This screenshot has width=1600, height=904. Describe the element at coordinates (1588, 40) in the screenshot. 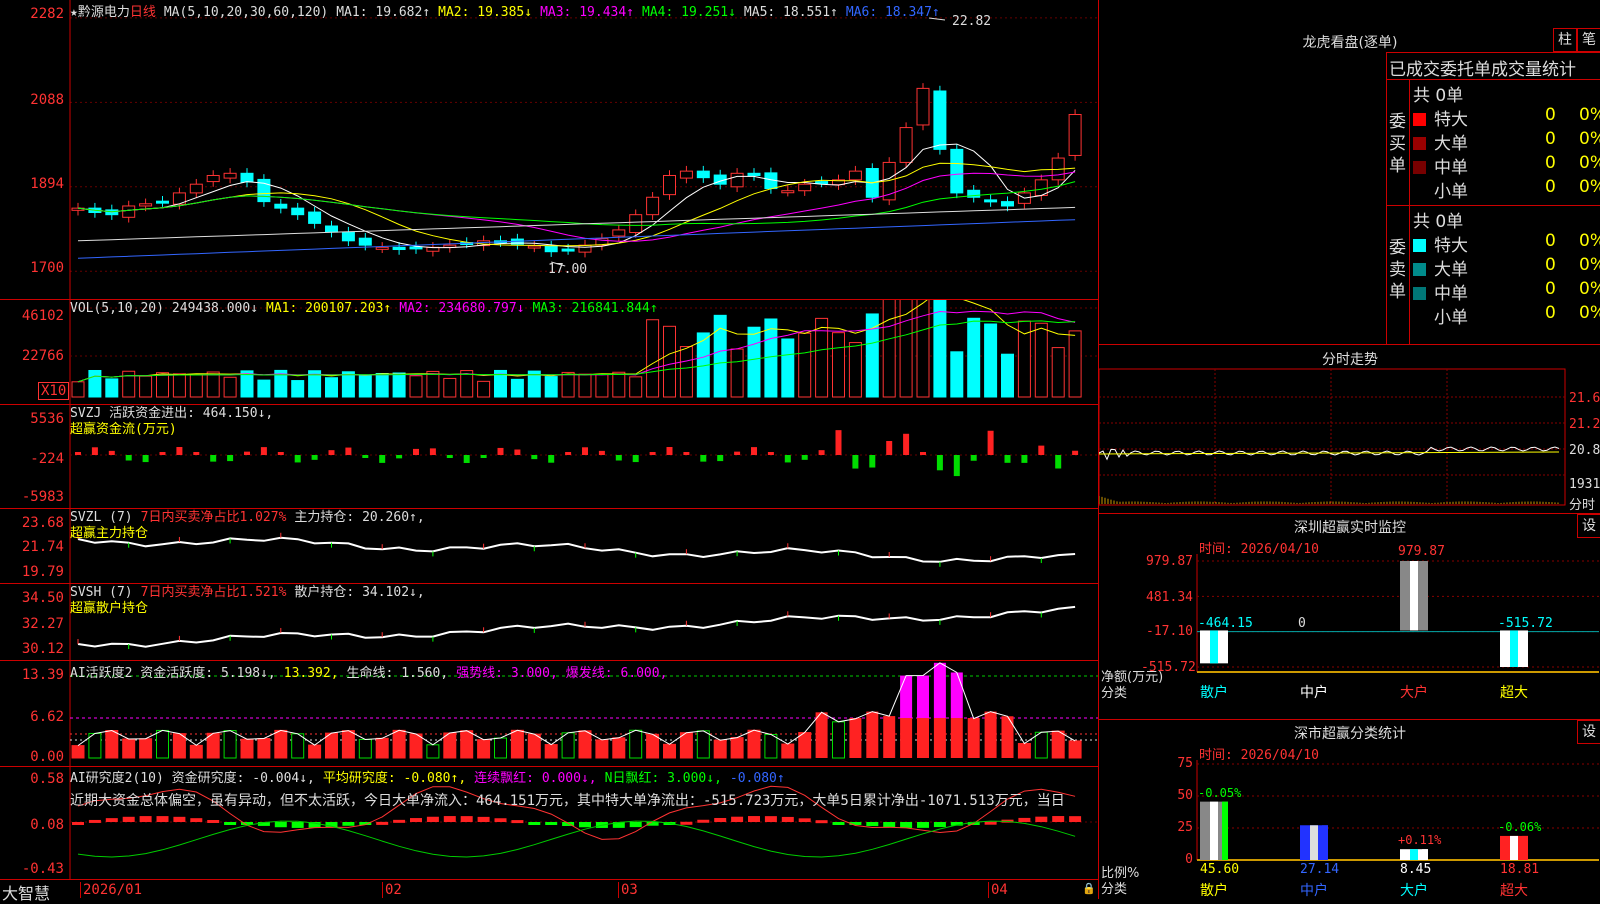

I see `tick-view-button: 笔` at that location.